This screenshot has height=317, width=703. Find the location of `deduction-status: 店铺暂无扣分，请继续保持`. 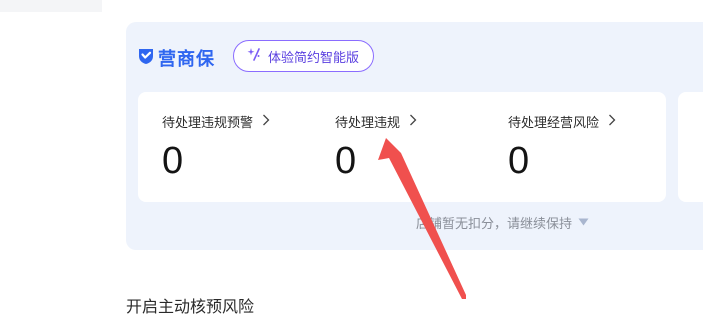

deduction-status: 店铺暂无扣分，请继续保持 is located at coordinates (502, 222).